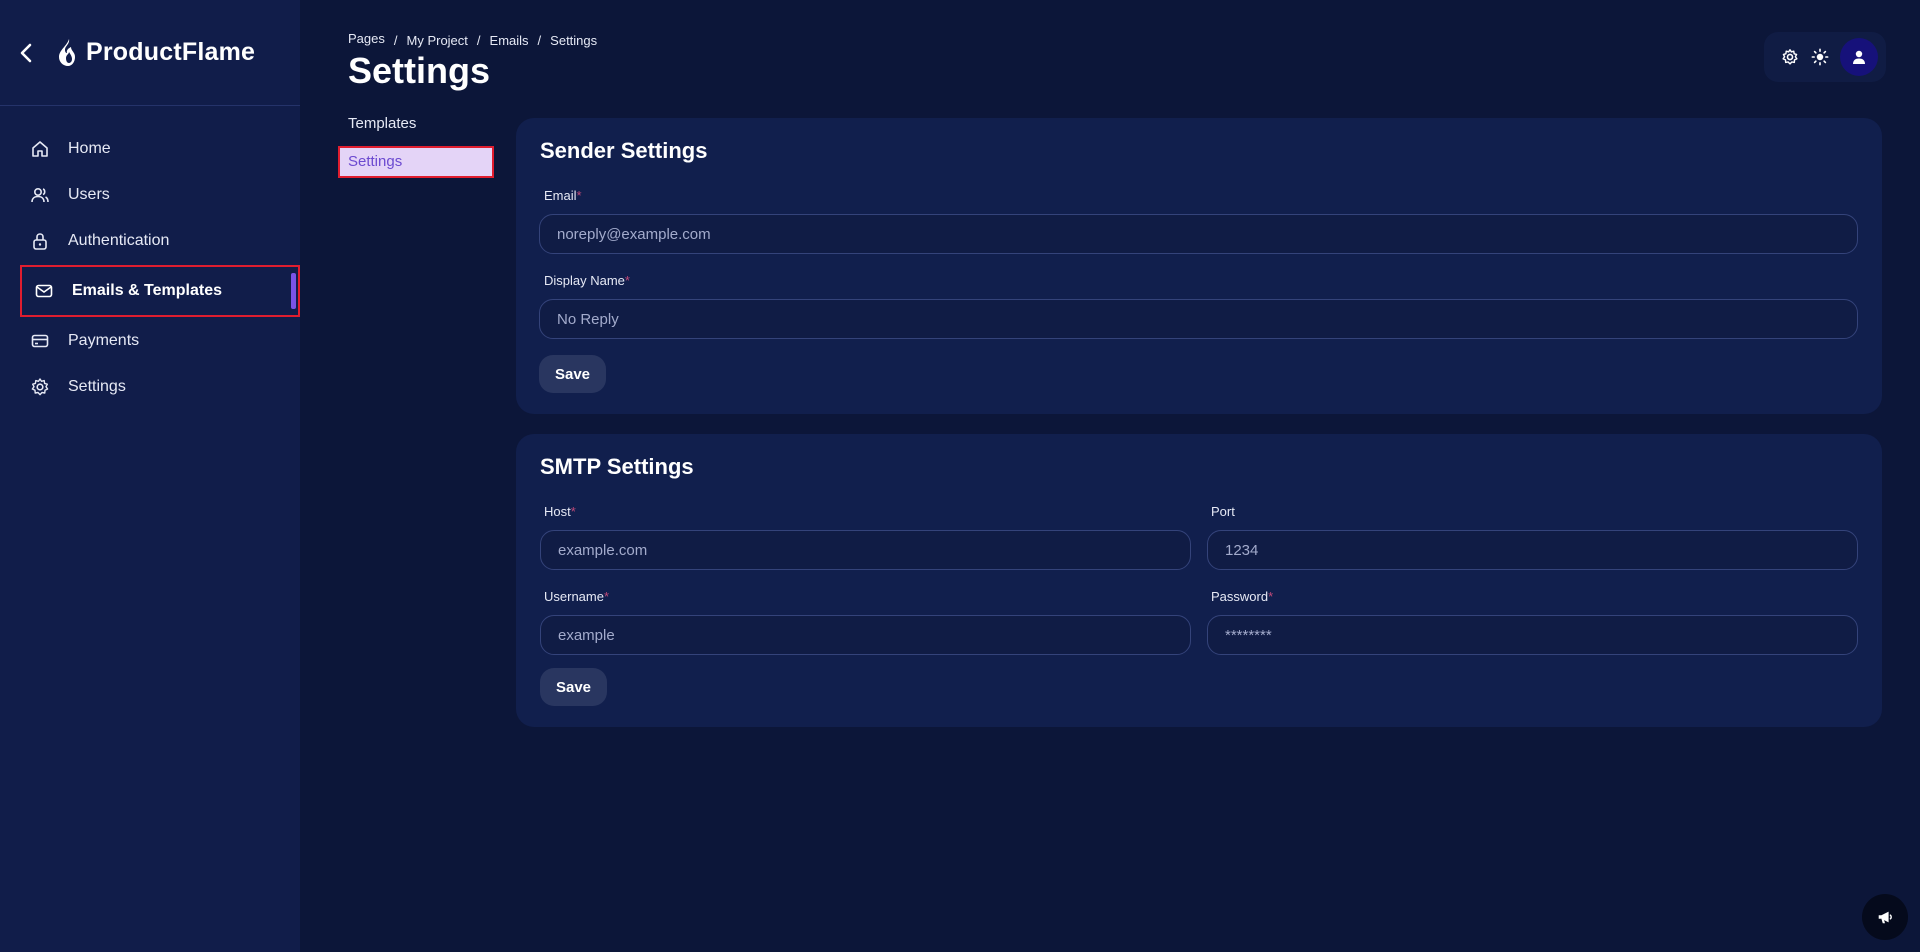 Image resolution: width=1920 pixels, height=952 pixels. I want to click on breadcrumb-item: Emails, so click(509, 40).